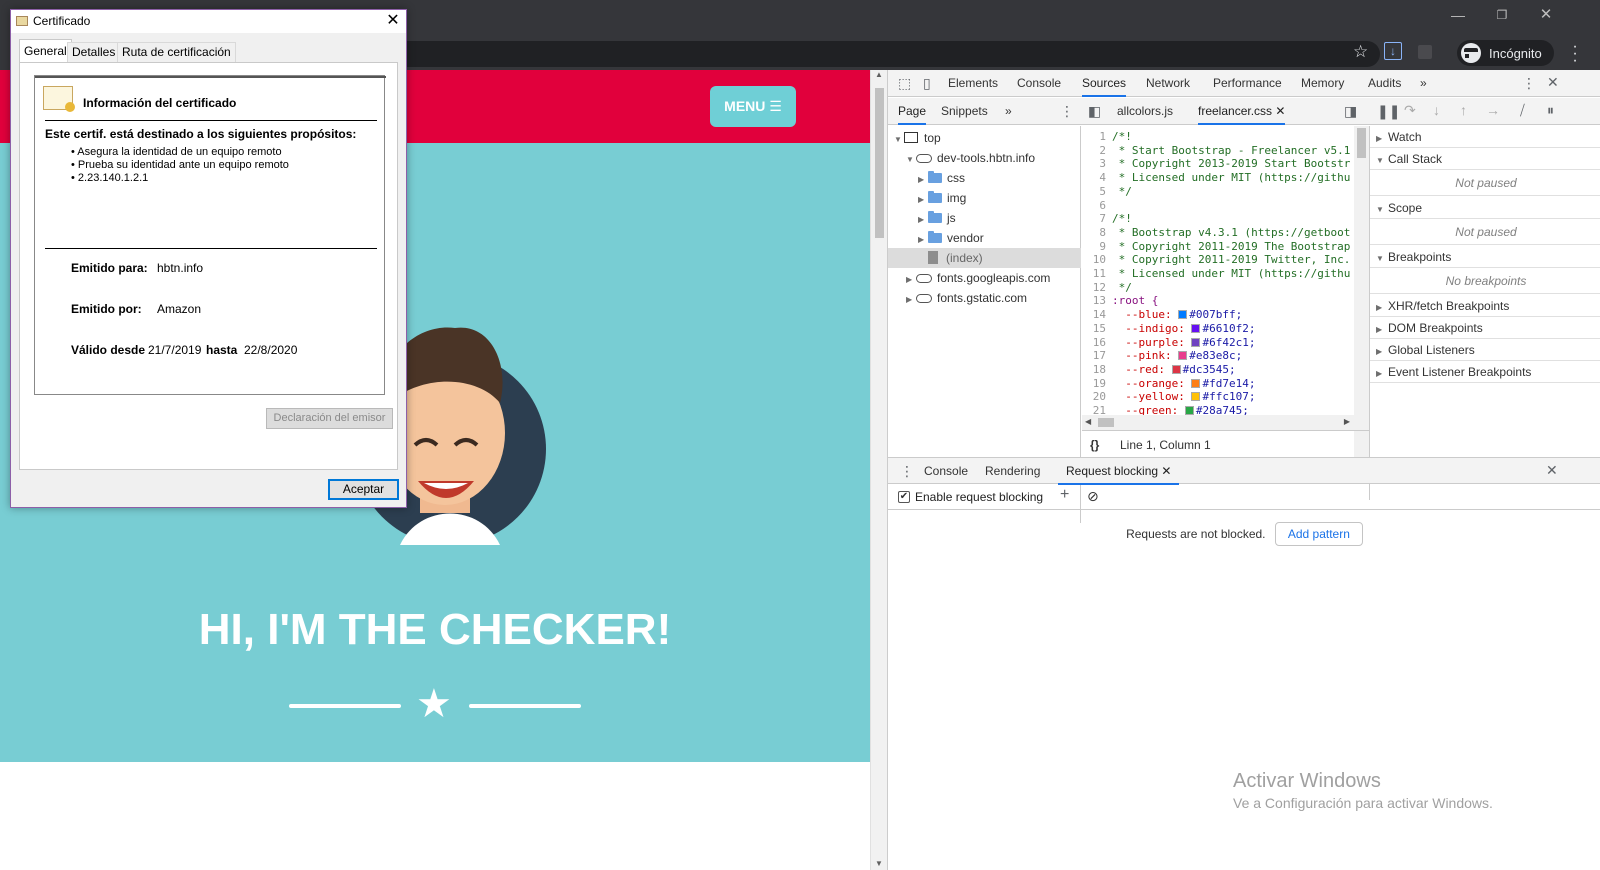 Image resolution: width=1600 pixels, height=870 pixels. What do you see at coordinates (878, 470) in the screenshot?
I see `page-scrollbar: ▲ ▼` at bounding box center [878, 470].